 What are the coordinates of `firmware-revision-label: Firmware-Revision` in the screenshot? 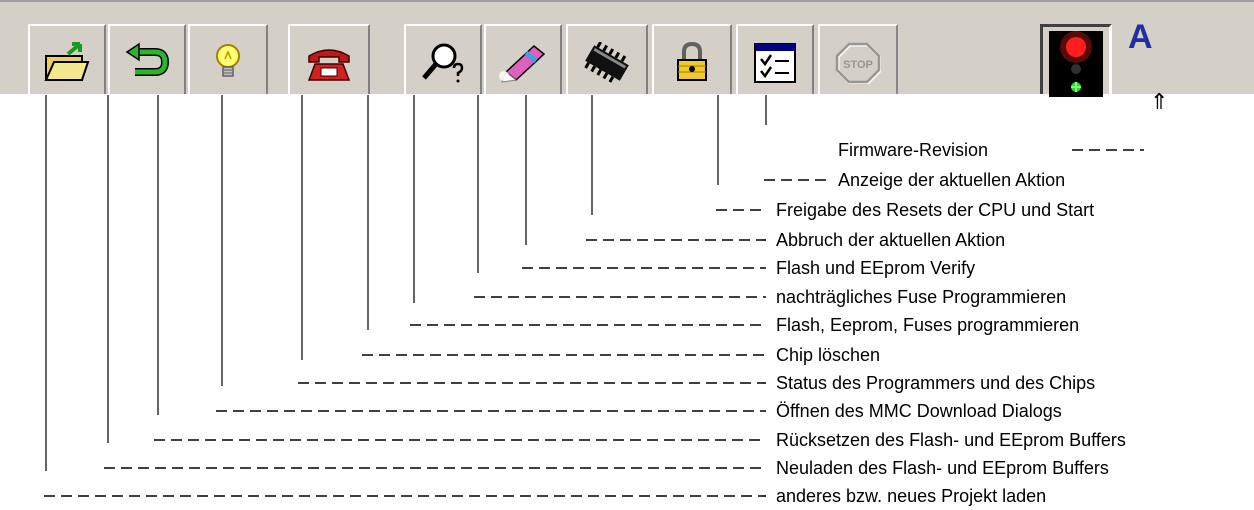 It's located at (913, 150).